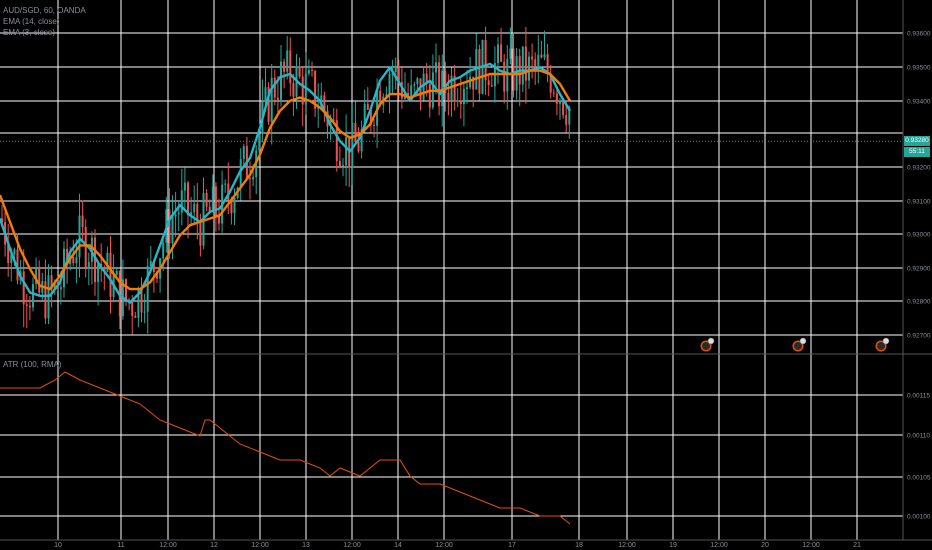  I want to click on time-tick-label: 12, so click(214, 545).